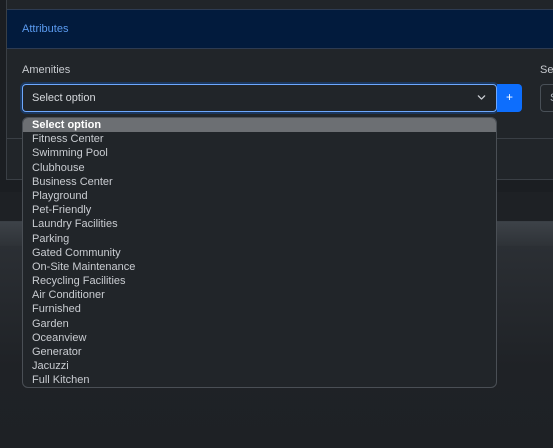 Image resolution: width=553 pixels, height=448 pixels. What do you see at coordinates (259, 153) in the screenshot?
I see `dropdown-option: Swimming Pool` at bounding box center [259, 153].